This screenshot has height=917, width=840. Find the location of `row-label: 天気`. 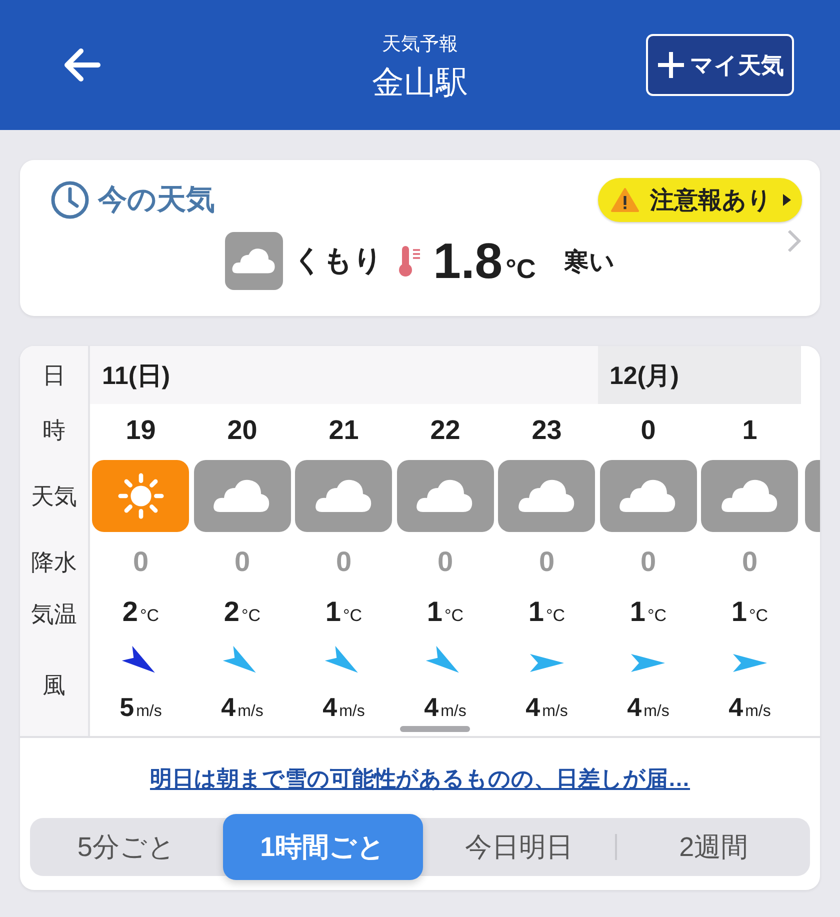

row-label: 天気 is located at coordinates (54, 496).